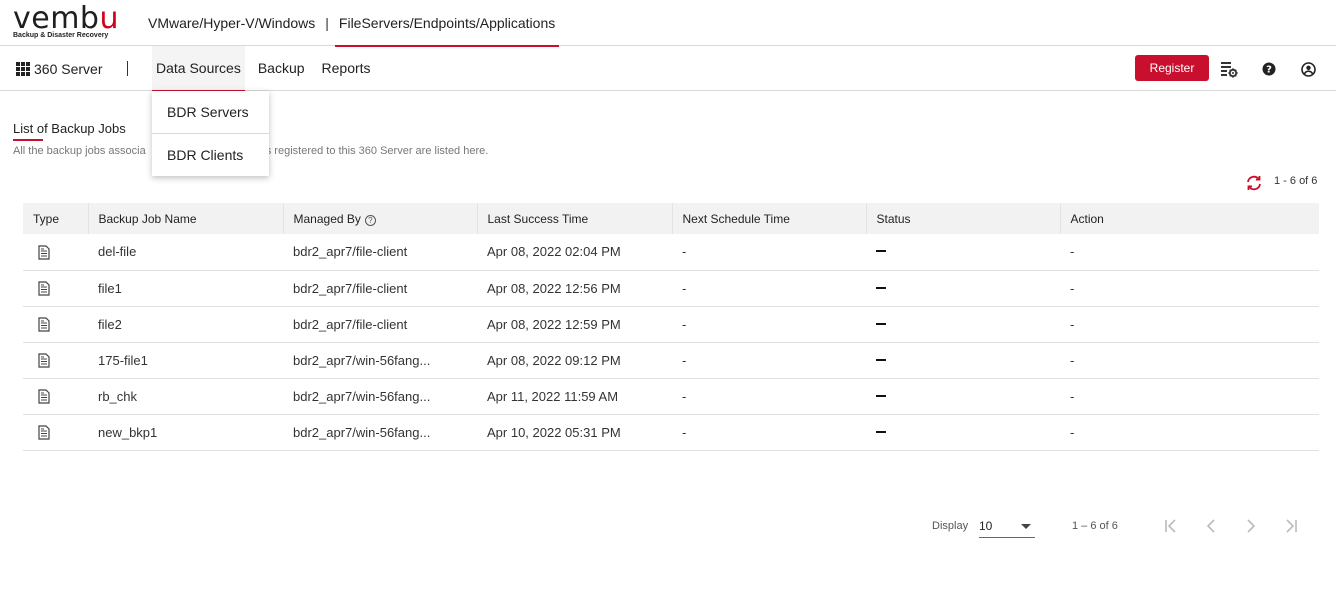 The image size is (1336, 601). Describe the element at coordinates (575, 218) in the screenshot. I see `col-last-success-time: Last Success Time` at that location.